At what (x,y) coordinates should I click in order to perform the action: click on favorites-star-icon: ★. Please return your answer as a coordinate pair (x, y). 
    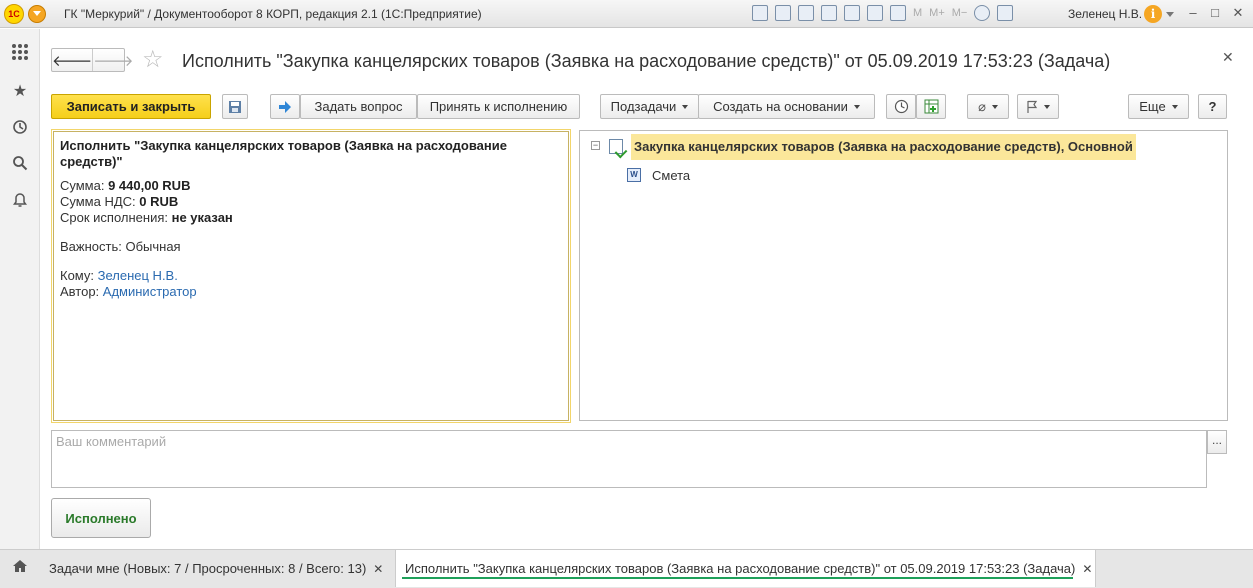
    Looking at the image, I should click on (20, 92).